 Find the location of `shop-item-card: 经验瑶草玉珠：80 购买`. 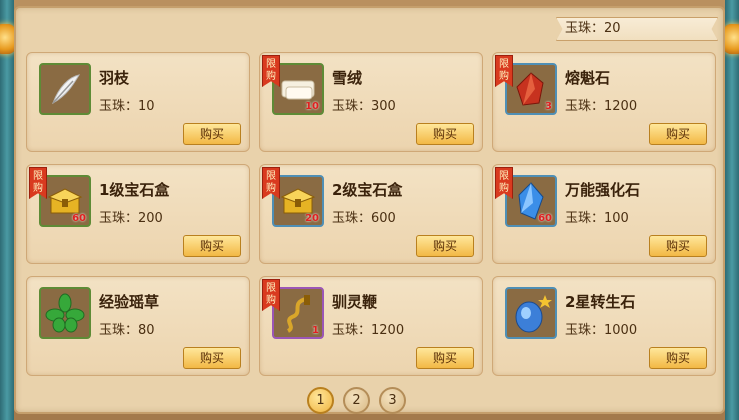

shop-item-card: 经验瑶草玉珠：80 购买 is located at coordinates (138, 326).